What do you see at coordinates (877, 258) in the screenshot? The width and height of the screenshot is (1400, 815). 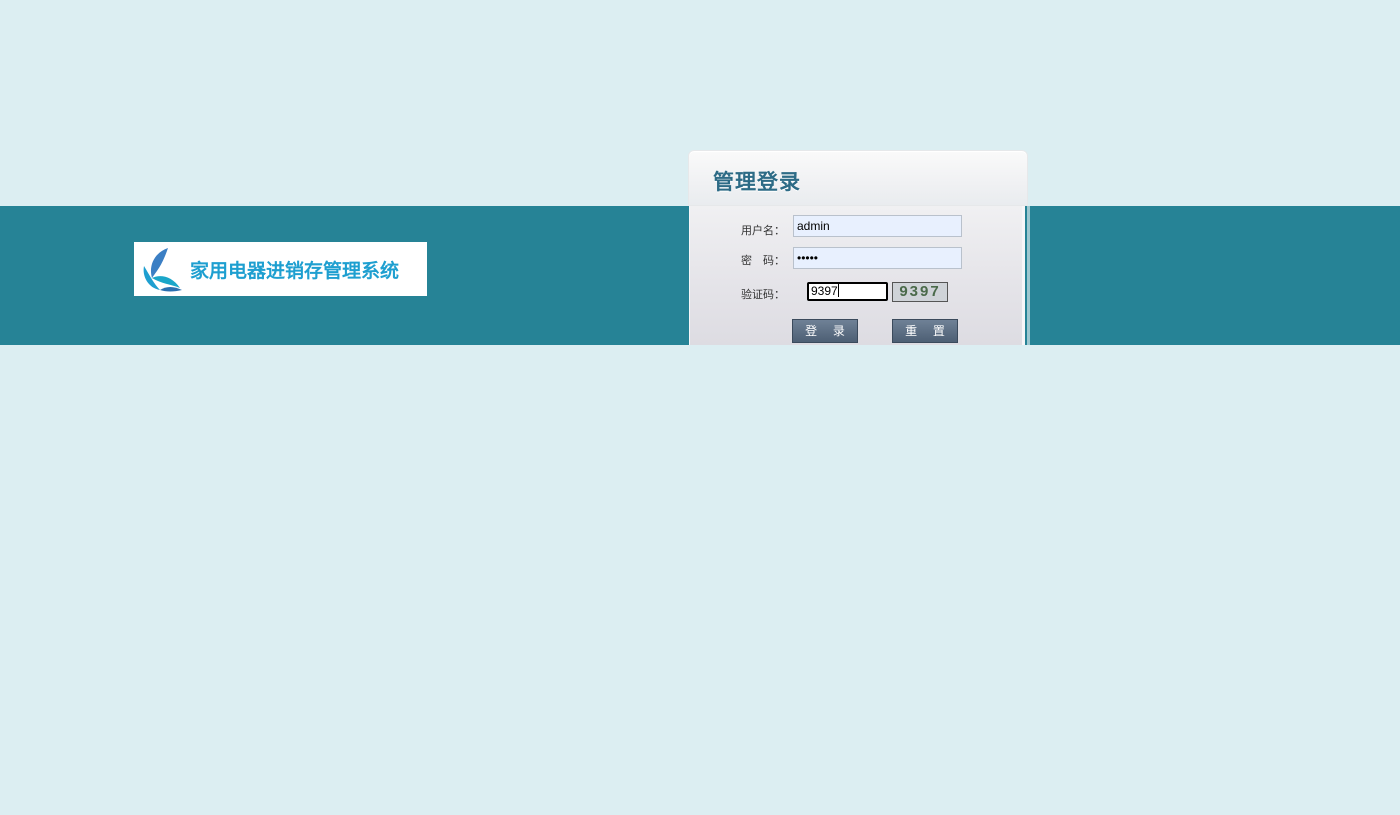 I see `password-input: •••••` at bounding box center [877, 258].